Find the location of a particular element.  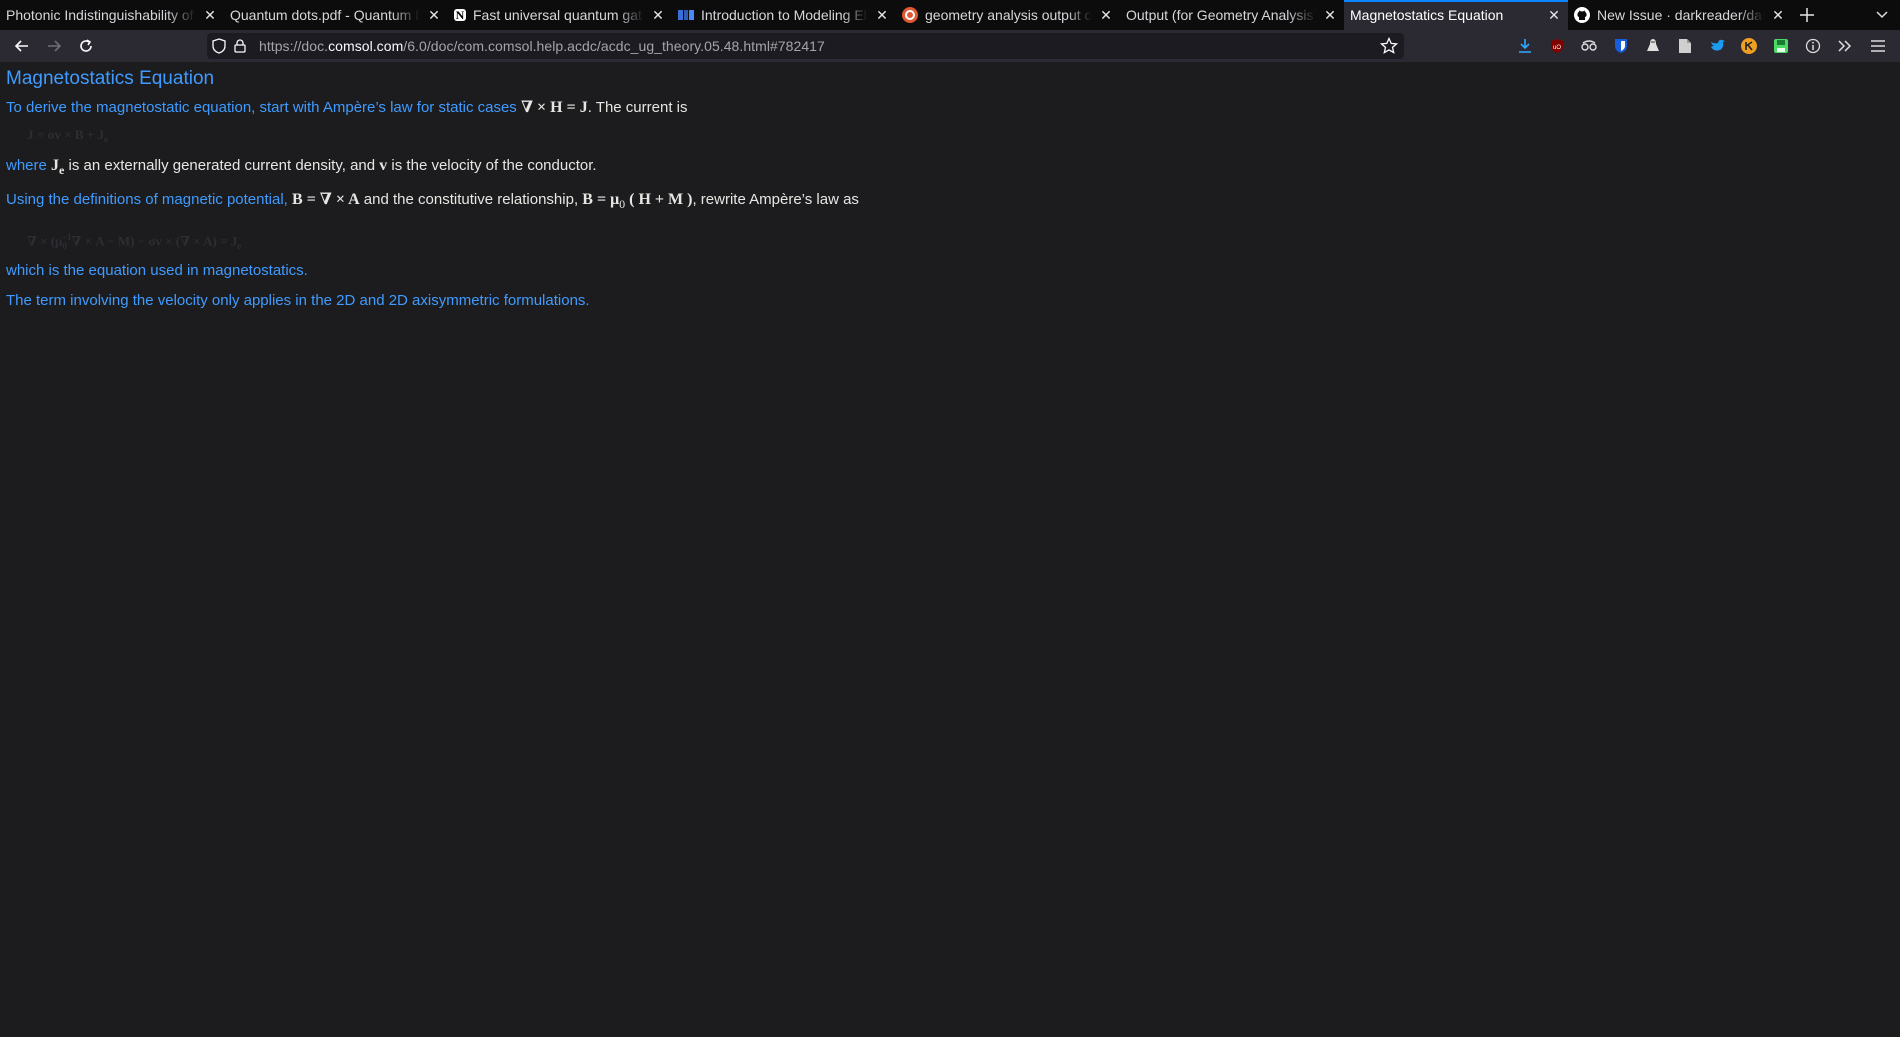

tab-title: geometry analysis output co is located at coordinates (1008, 15).